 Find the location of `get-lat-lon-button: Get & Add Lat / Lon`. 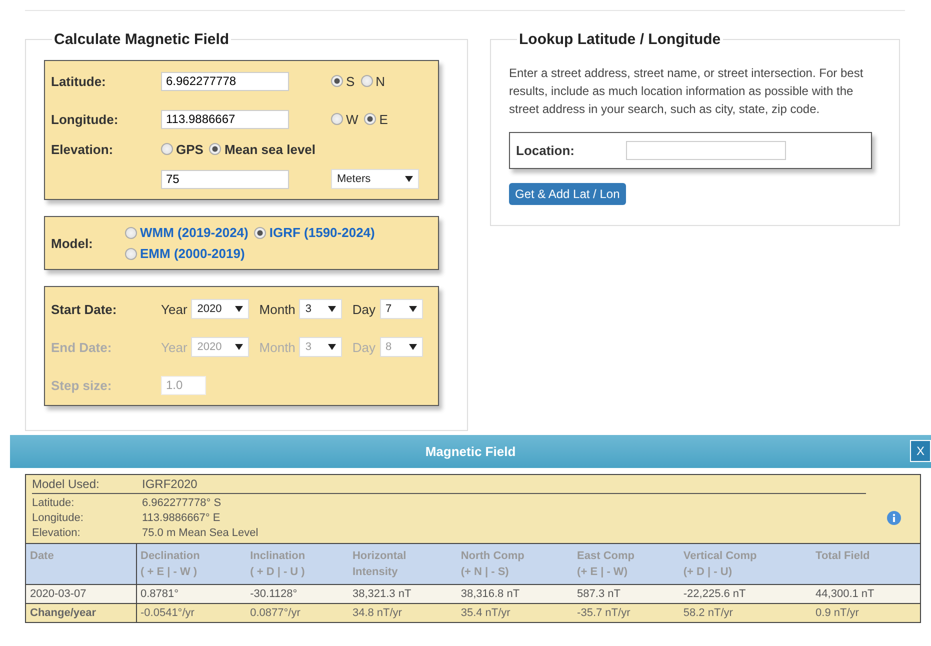

get-lat-lon-button: Get & Add Lat / Lon is located at coordinates (567, 194).